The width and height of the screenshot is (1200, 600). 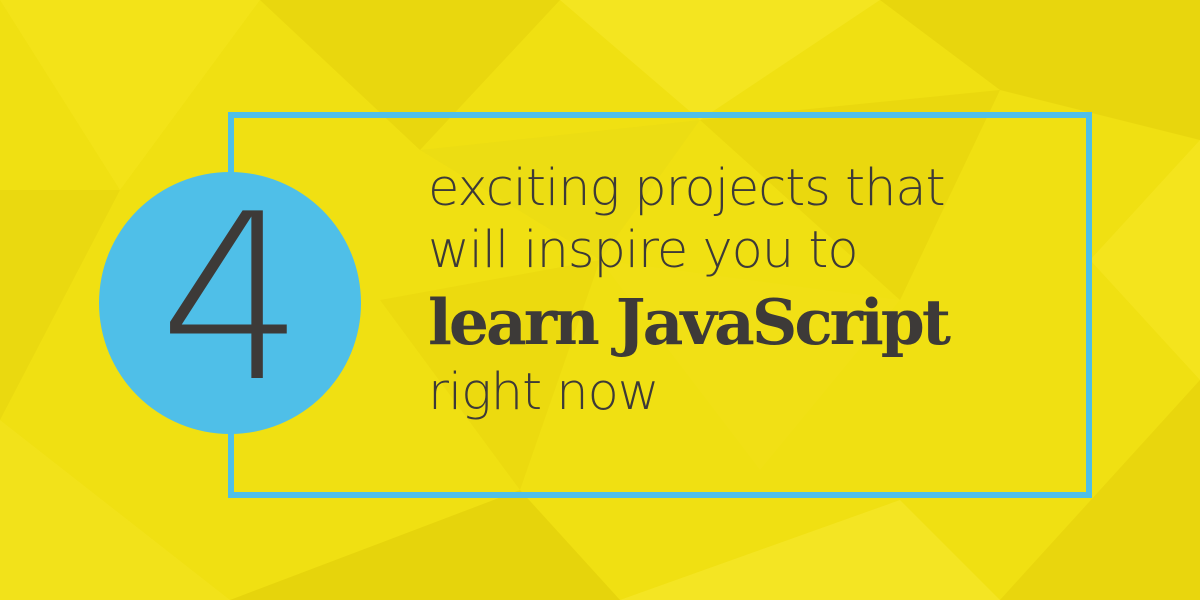 I want to click on headline-line-4: right now, so click(x=544, y=392).